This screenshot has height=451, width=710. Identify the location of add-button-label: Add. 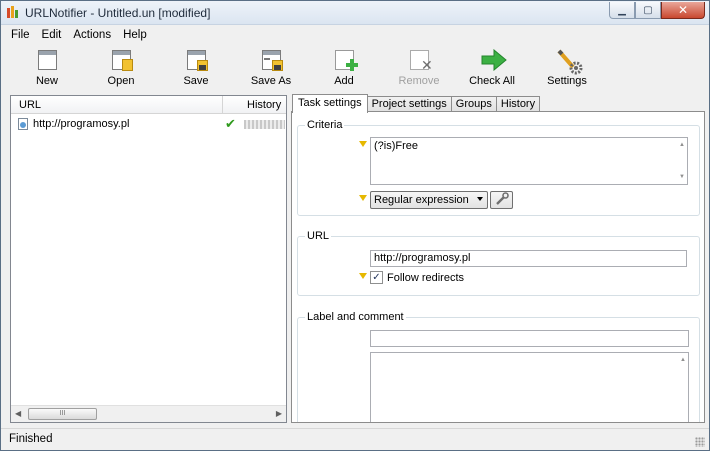
(344, 81).